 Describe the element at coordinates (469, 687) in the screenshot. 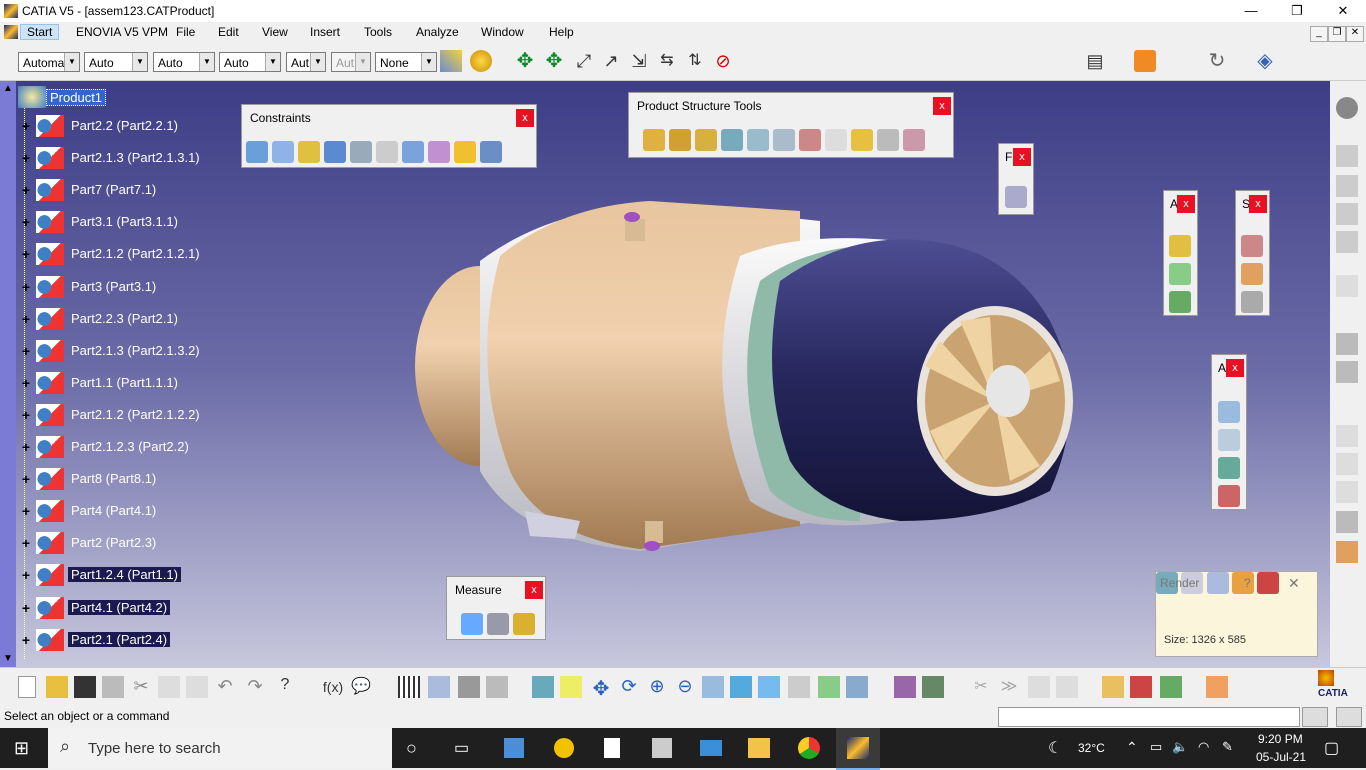

I see `lock-icon` at that location.